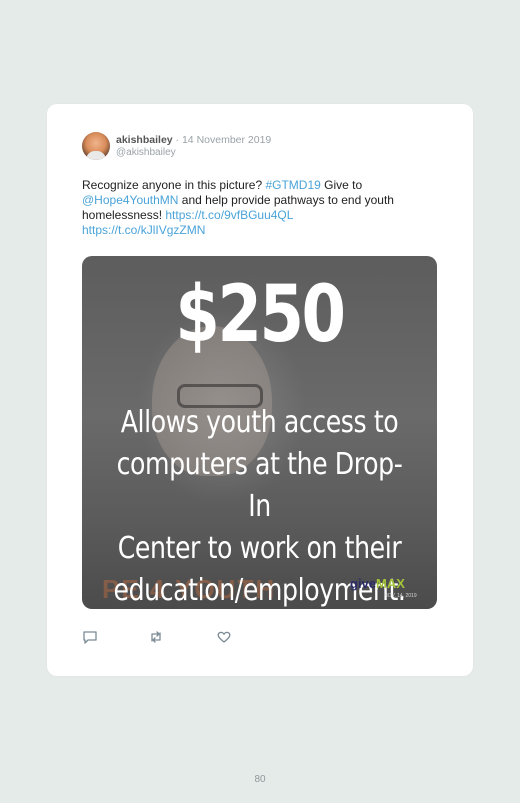 The height and width of the screenshot is (803, 520). What do you see at coordinates (260, 315) in the screenshot?
I see `donation-amount: $250` at bounding box center [260, 315].